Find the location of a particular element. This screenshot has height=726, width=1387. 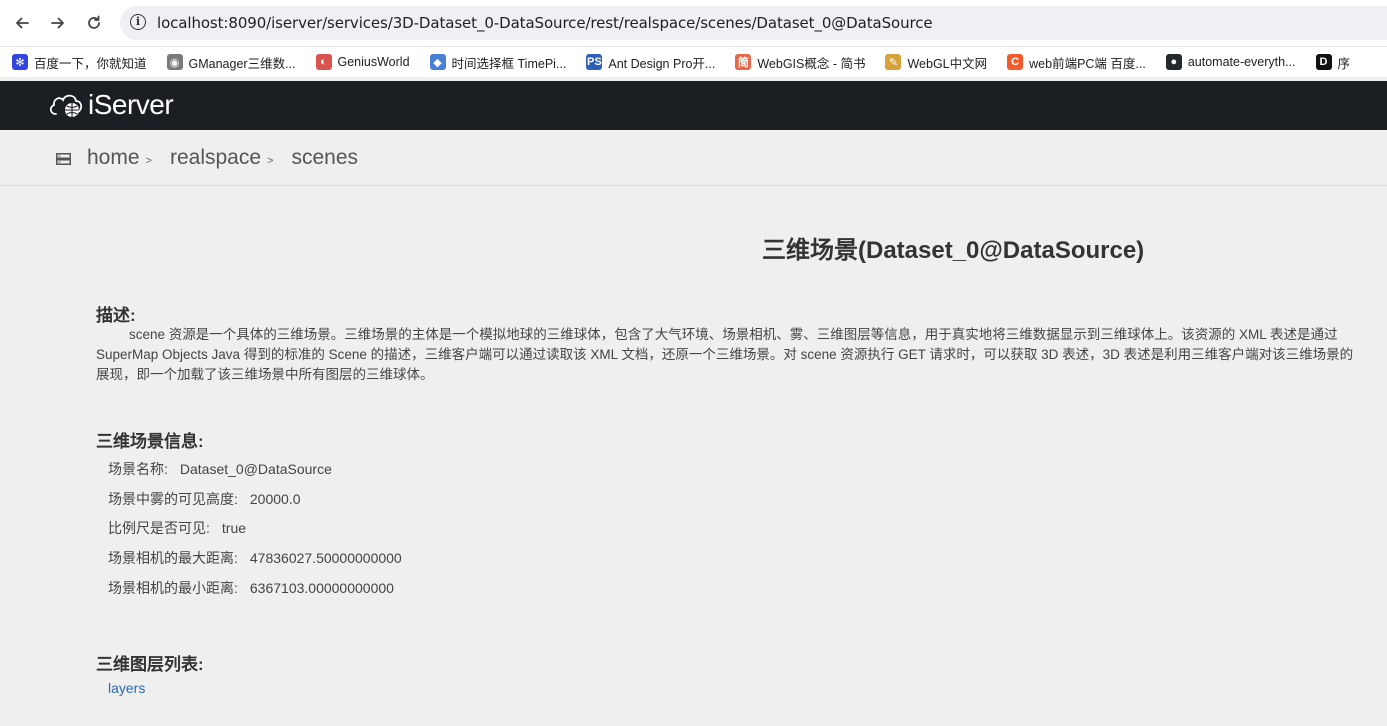

ps-icon: PS is located at coordinates (594, 62).